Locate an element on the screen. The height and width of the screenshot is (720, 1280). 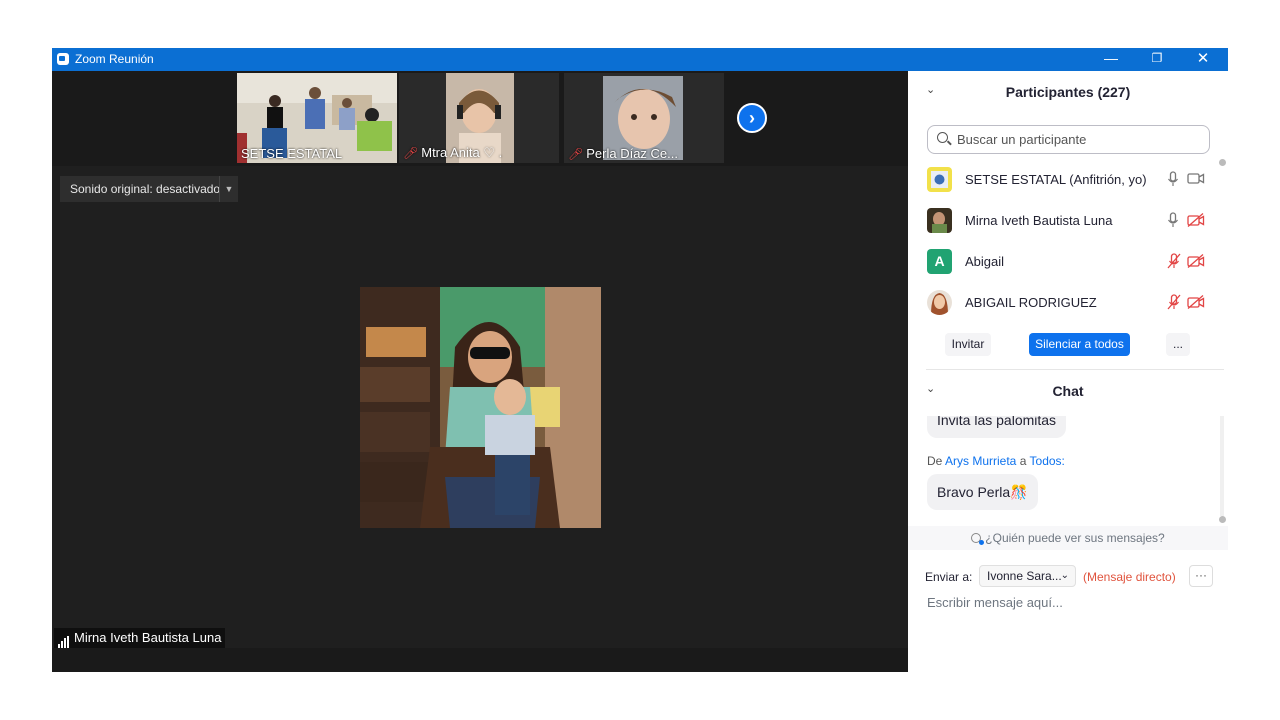
search-icon is located at coordinates (942, 137).